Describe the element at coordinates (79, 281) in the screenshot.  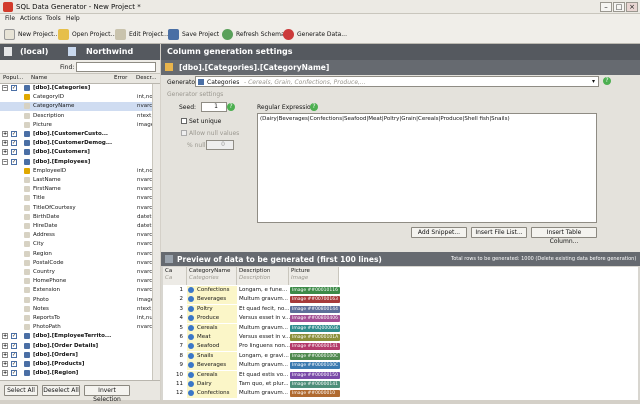
I see `column-node: HomePhone nvarch` at that location.